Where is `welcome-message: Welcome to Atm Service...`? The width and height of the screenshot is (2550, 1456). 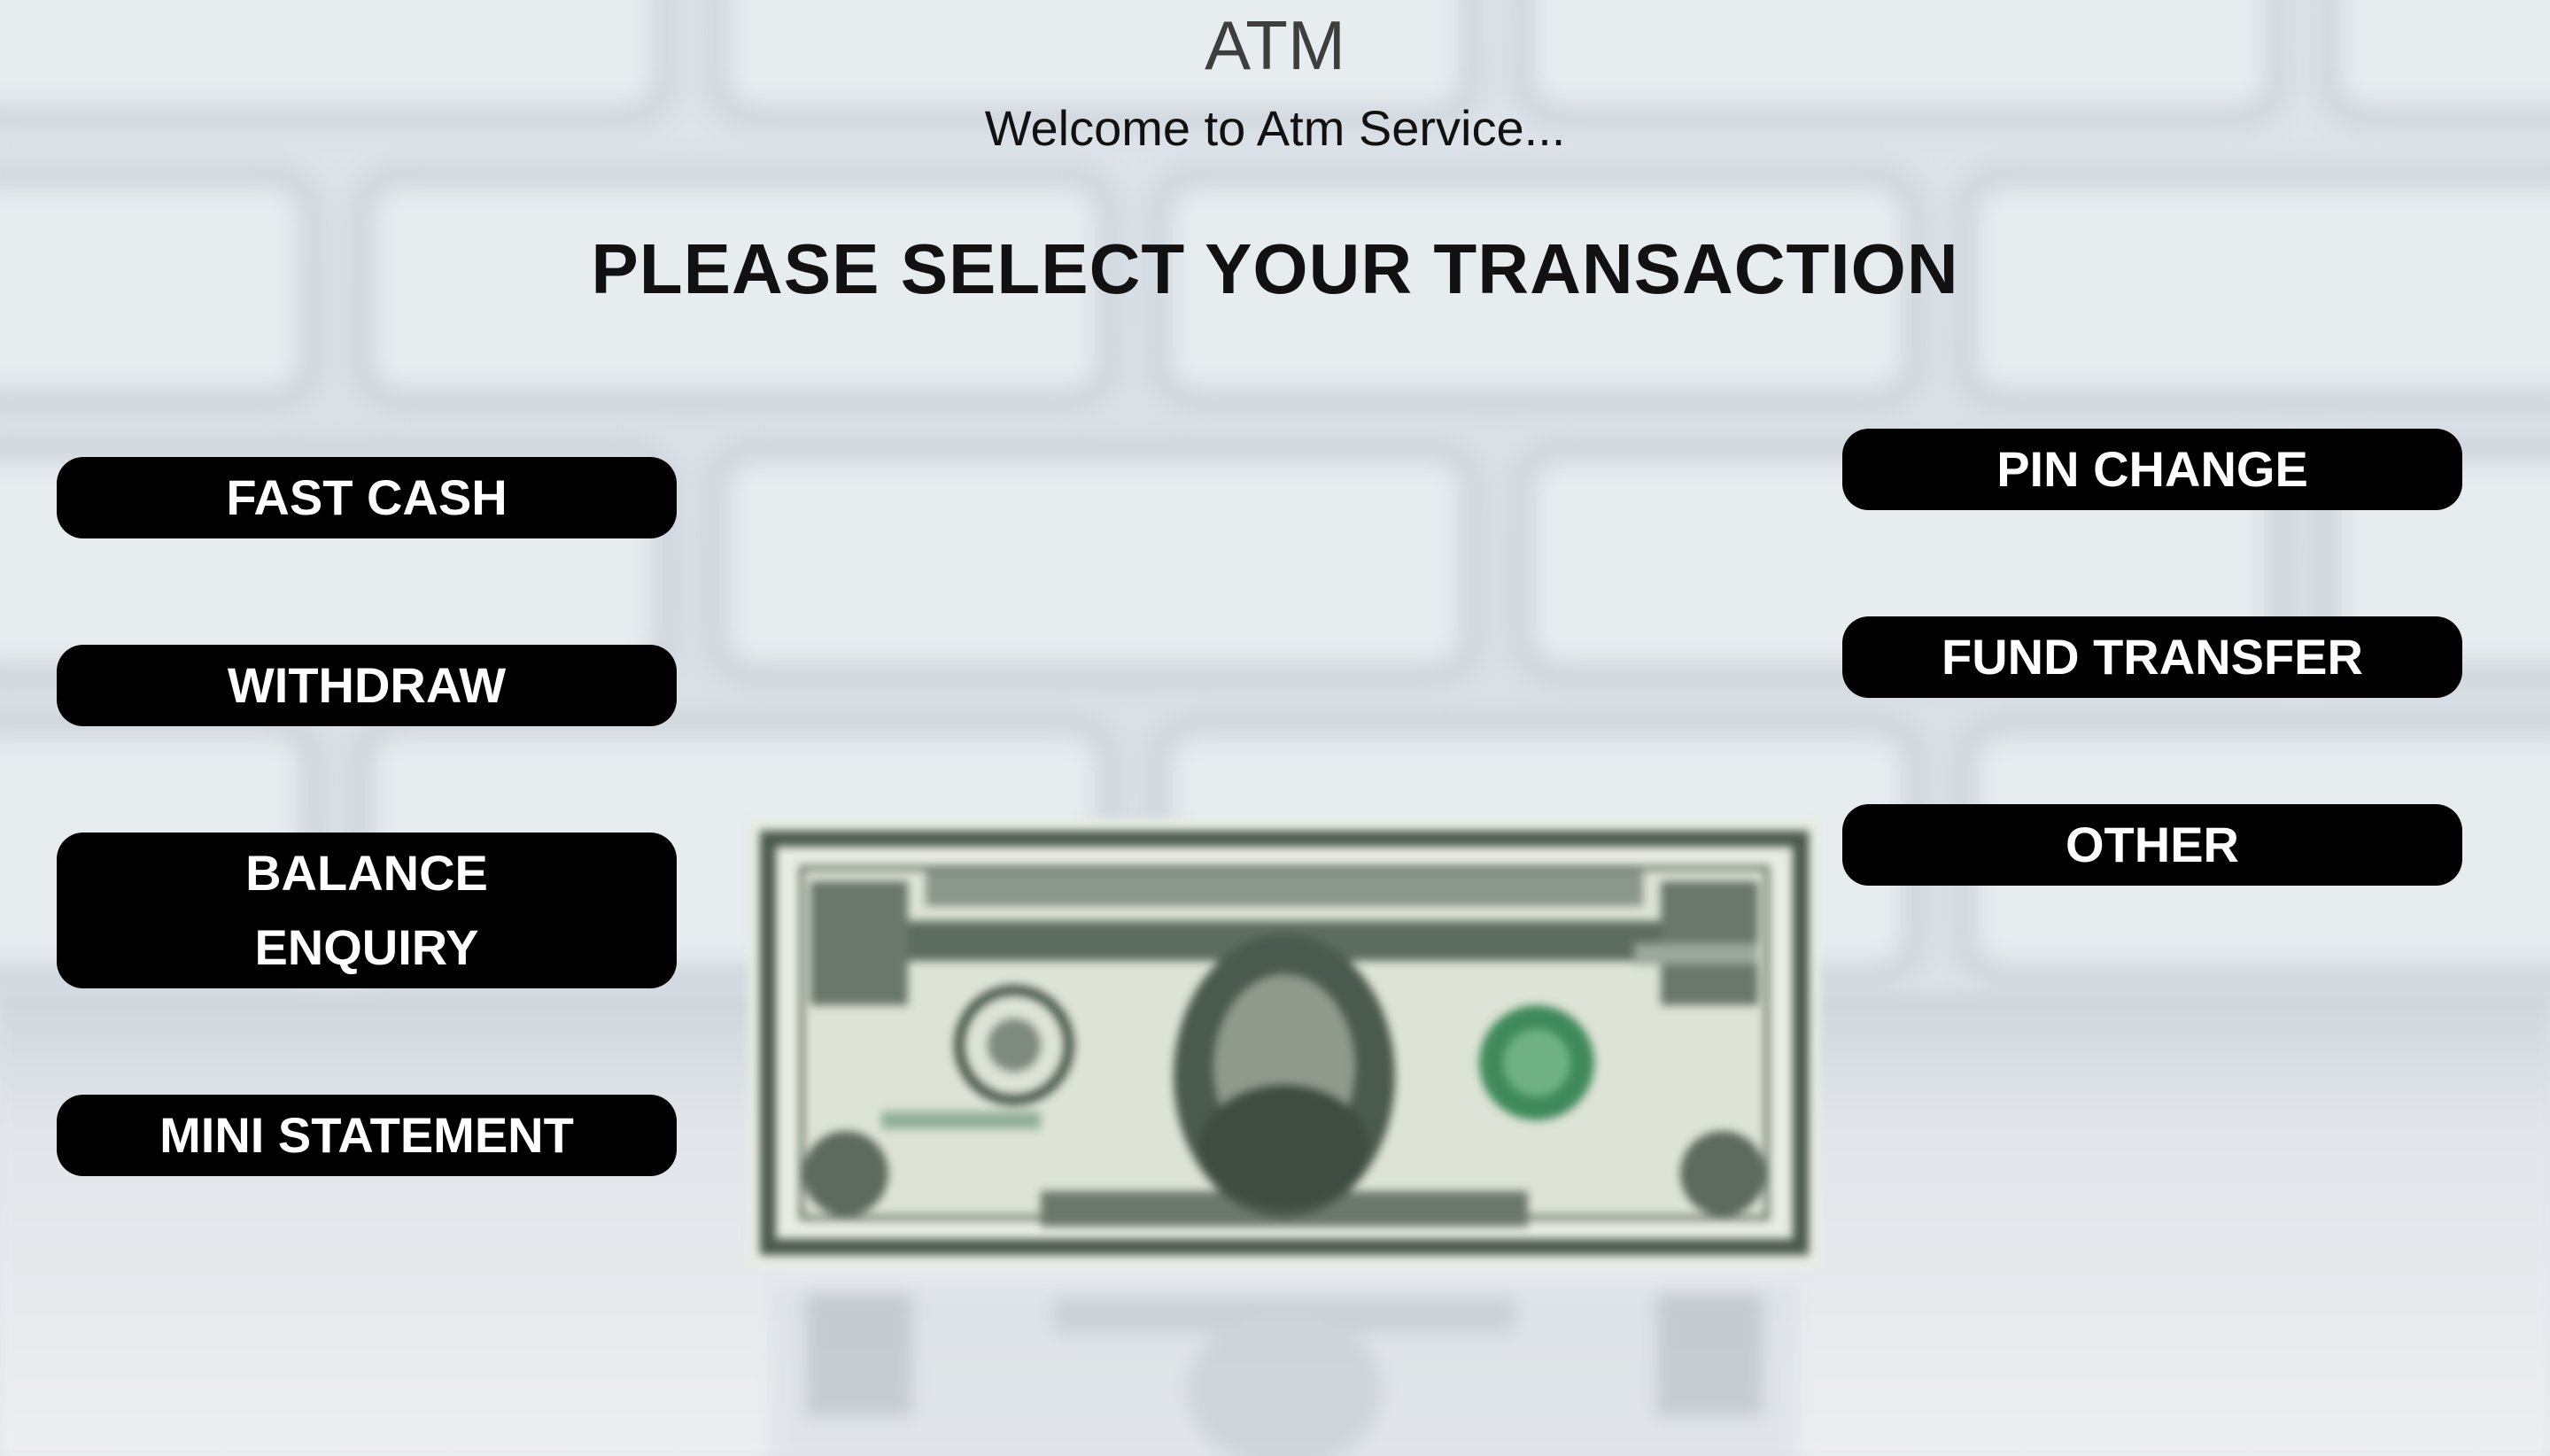 welcome-message: Welcome to Atm Service... is located at coordinates (1275, 128).